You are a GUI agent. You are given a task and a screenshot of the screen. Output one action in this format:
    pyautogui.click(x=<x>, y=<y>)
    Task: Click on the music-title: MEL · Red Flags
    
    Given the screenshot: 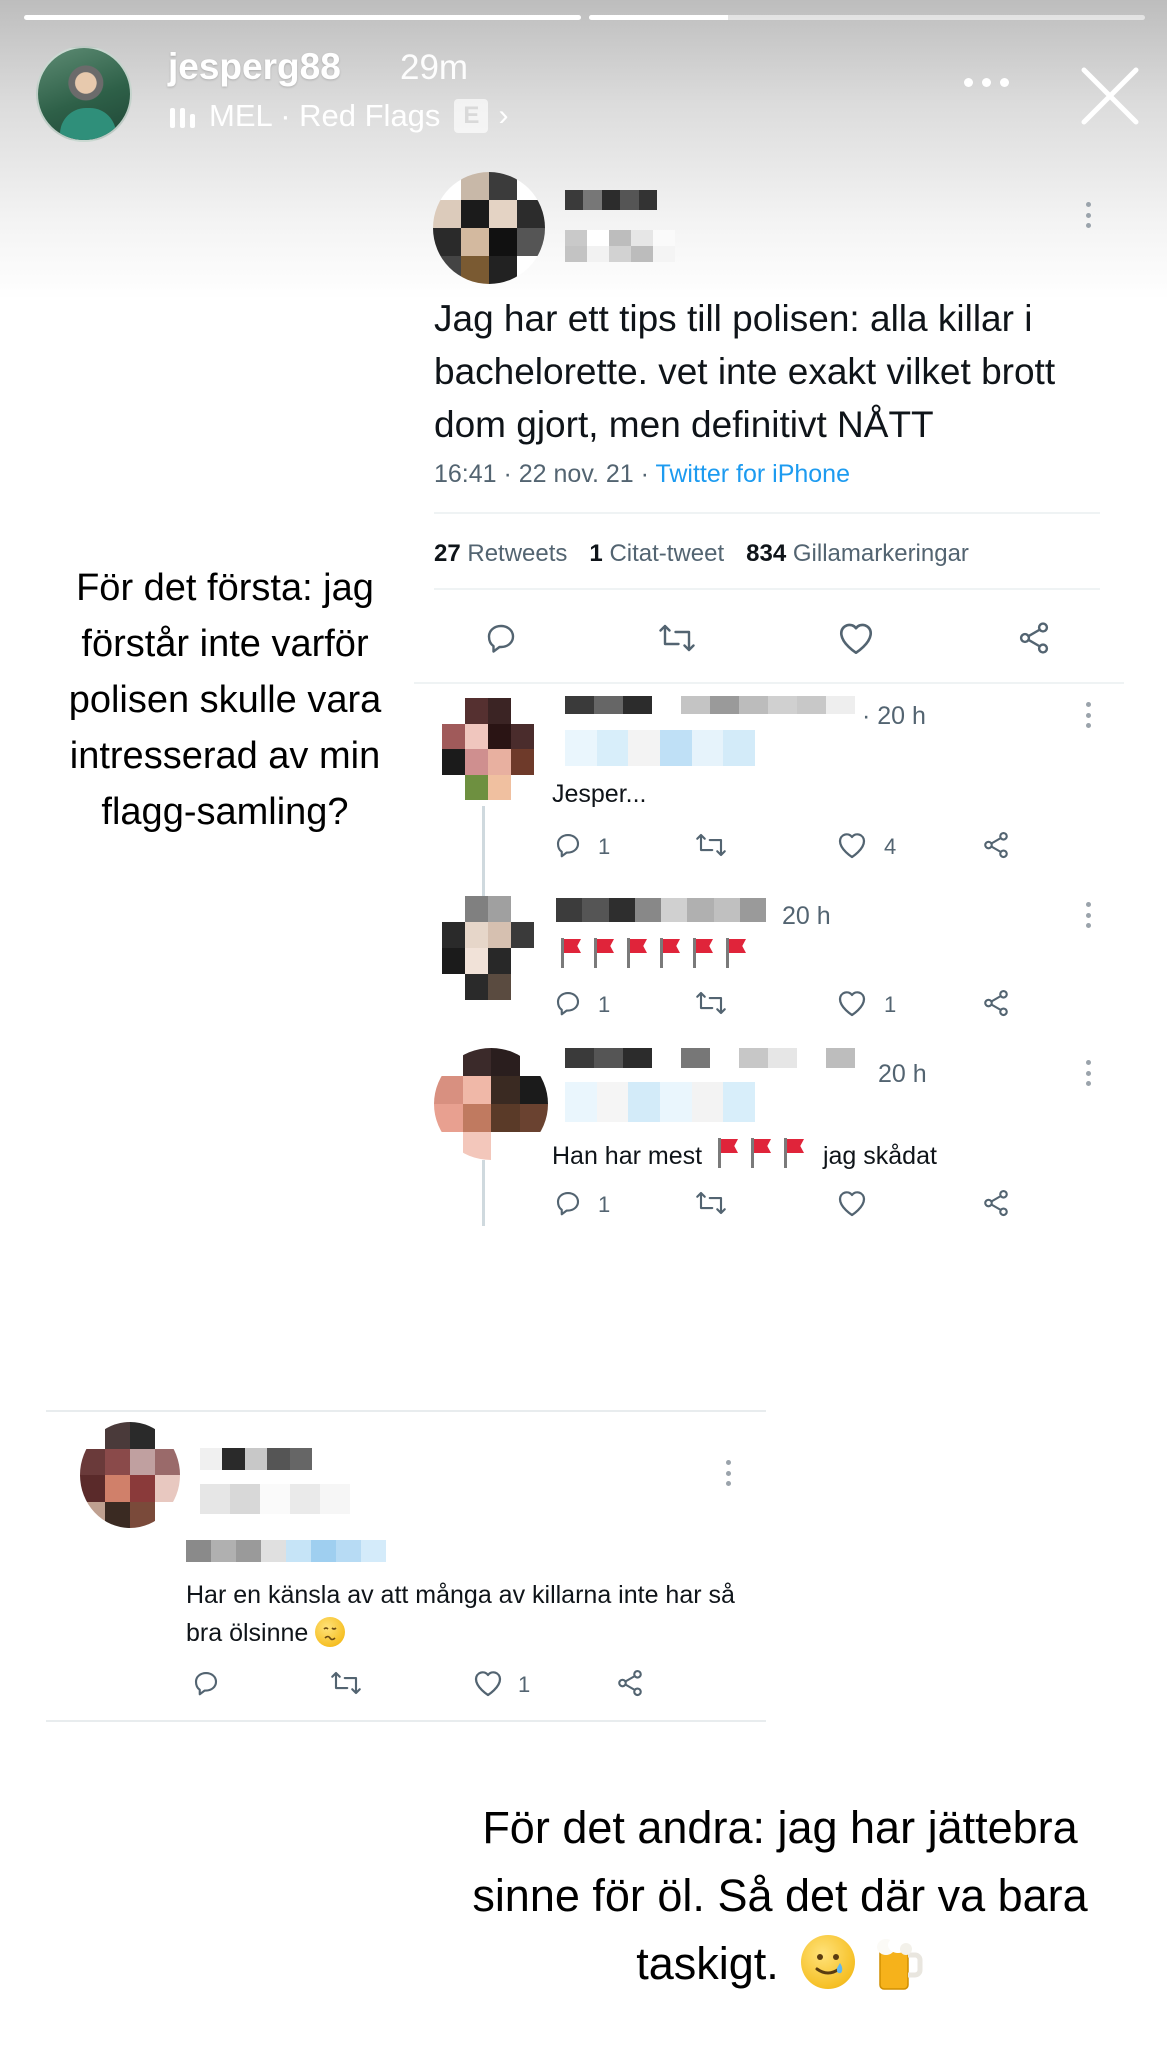 What is the action you would take?
    pyautogui.click(x=325, y=115)
    